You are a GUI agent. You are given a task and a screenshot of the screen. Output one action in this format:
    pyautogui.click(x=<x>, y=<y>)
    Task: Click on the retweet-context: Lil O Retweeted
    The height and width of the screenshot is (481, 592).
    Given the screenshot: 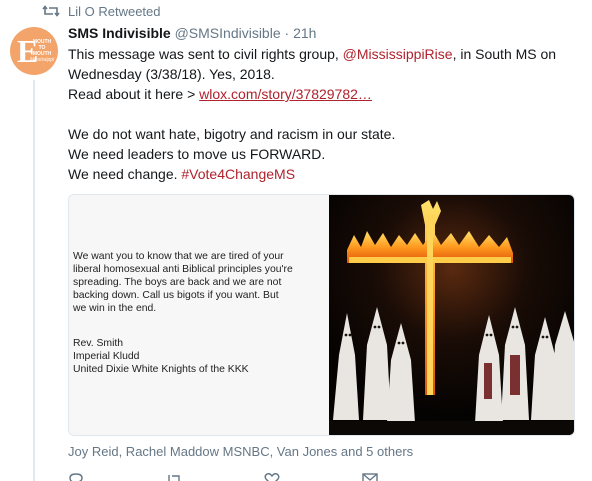 What is the action you would take?
    pyautogui.click(x=101, y=11)
    